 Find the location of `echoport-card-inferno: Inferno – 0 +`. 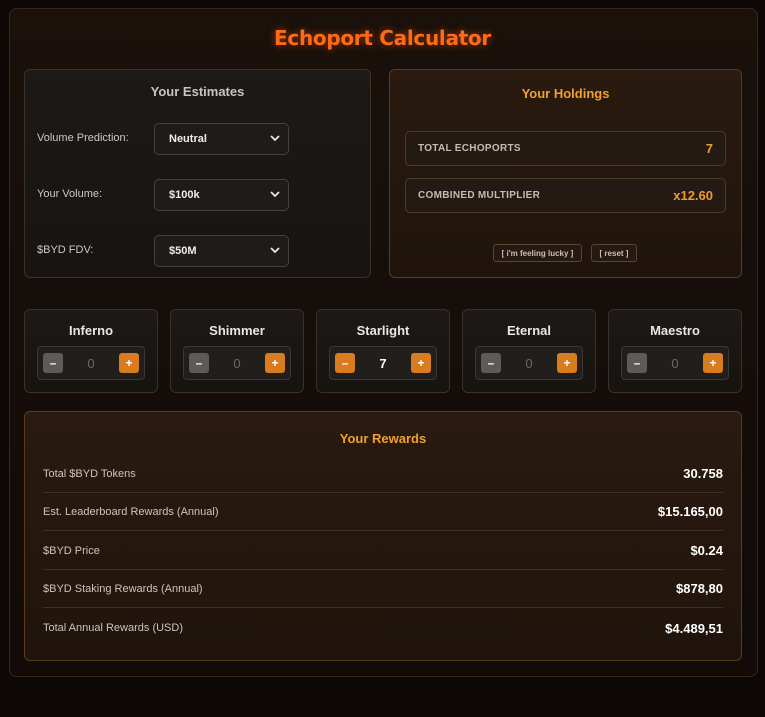

echoport-card-inferno: Inferno – 0 + is located at coordinates (91, 351).